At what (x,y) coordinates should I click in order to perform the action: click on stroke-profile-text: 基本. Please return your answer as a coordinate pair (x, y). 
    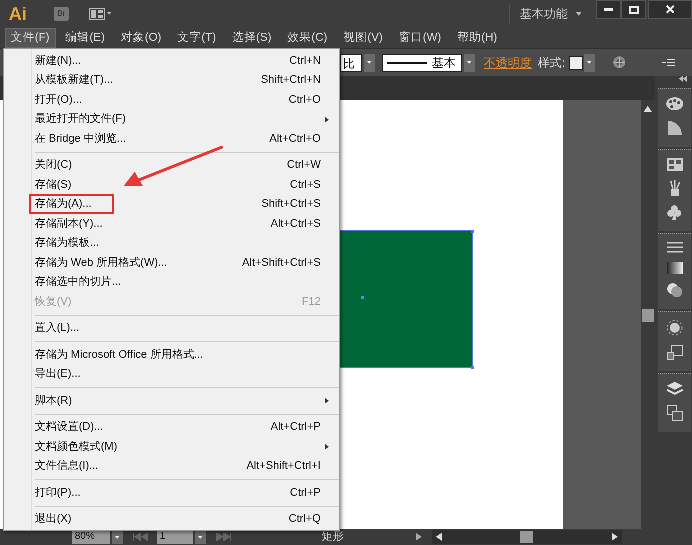
    Looking at the image, I should click on (444, 63).